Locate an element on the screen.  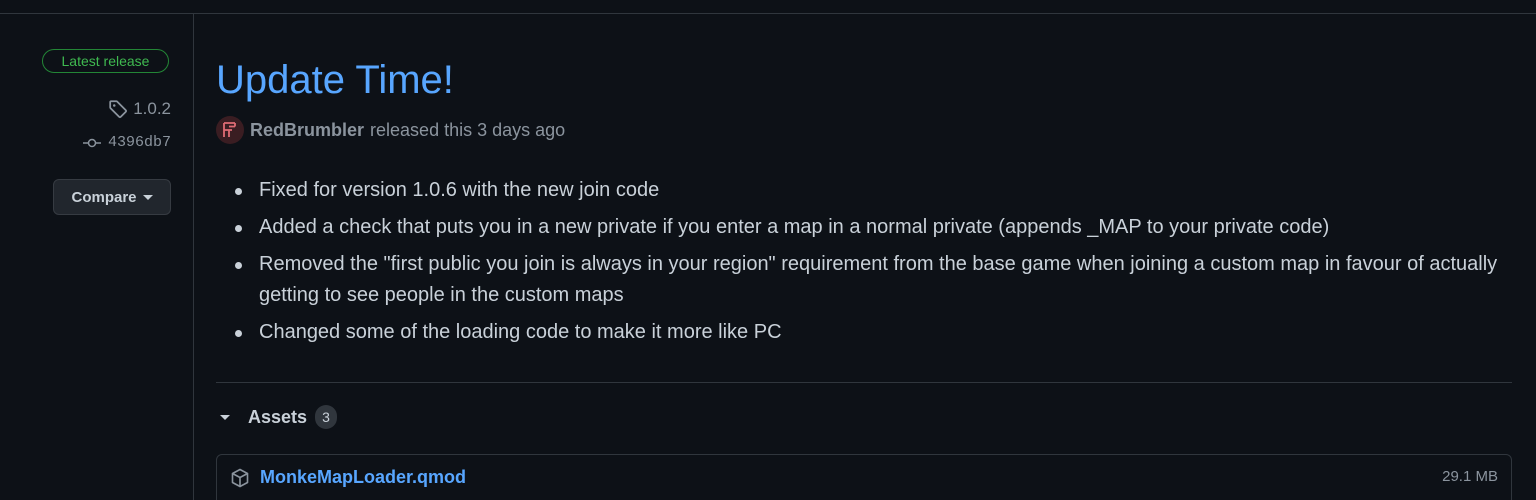
tag-icon is located at coordinates (118, 109).